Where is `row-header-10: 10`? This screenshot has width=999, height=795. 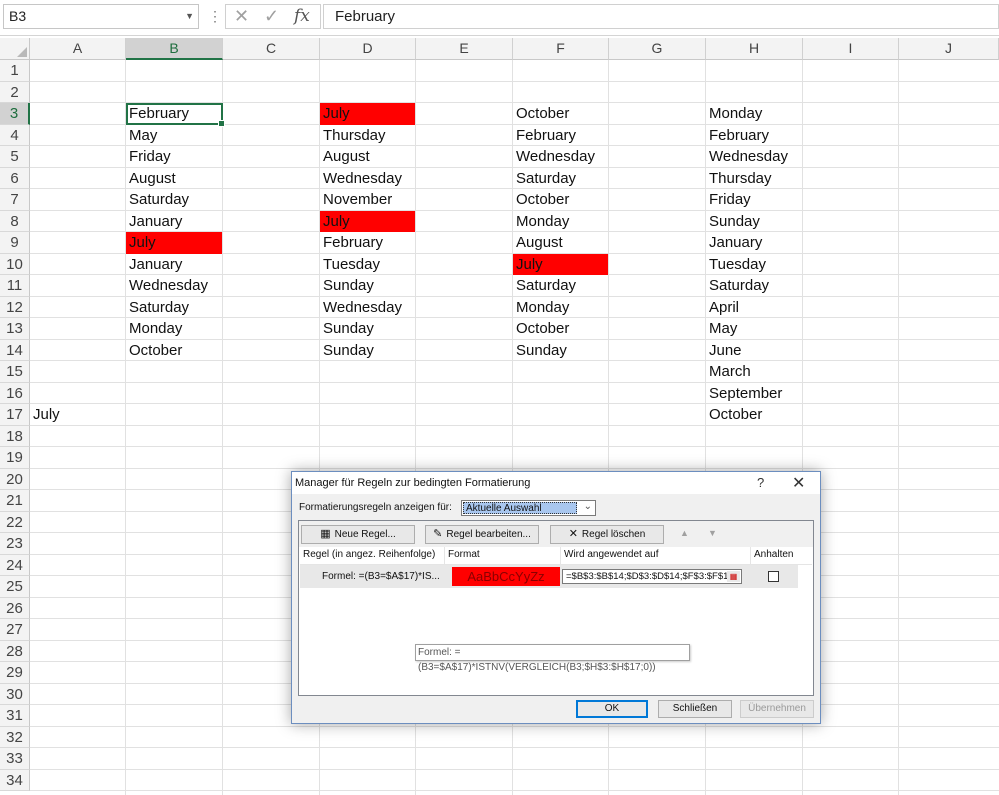 row-header-10: 10 is located at coordinates (15, 264).